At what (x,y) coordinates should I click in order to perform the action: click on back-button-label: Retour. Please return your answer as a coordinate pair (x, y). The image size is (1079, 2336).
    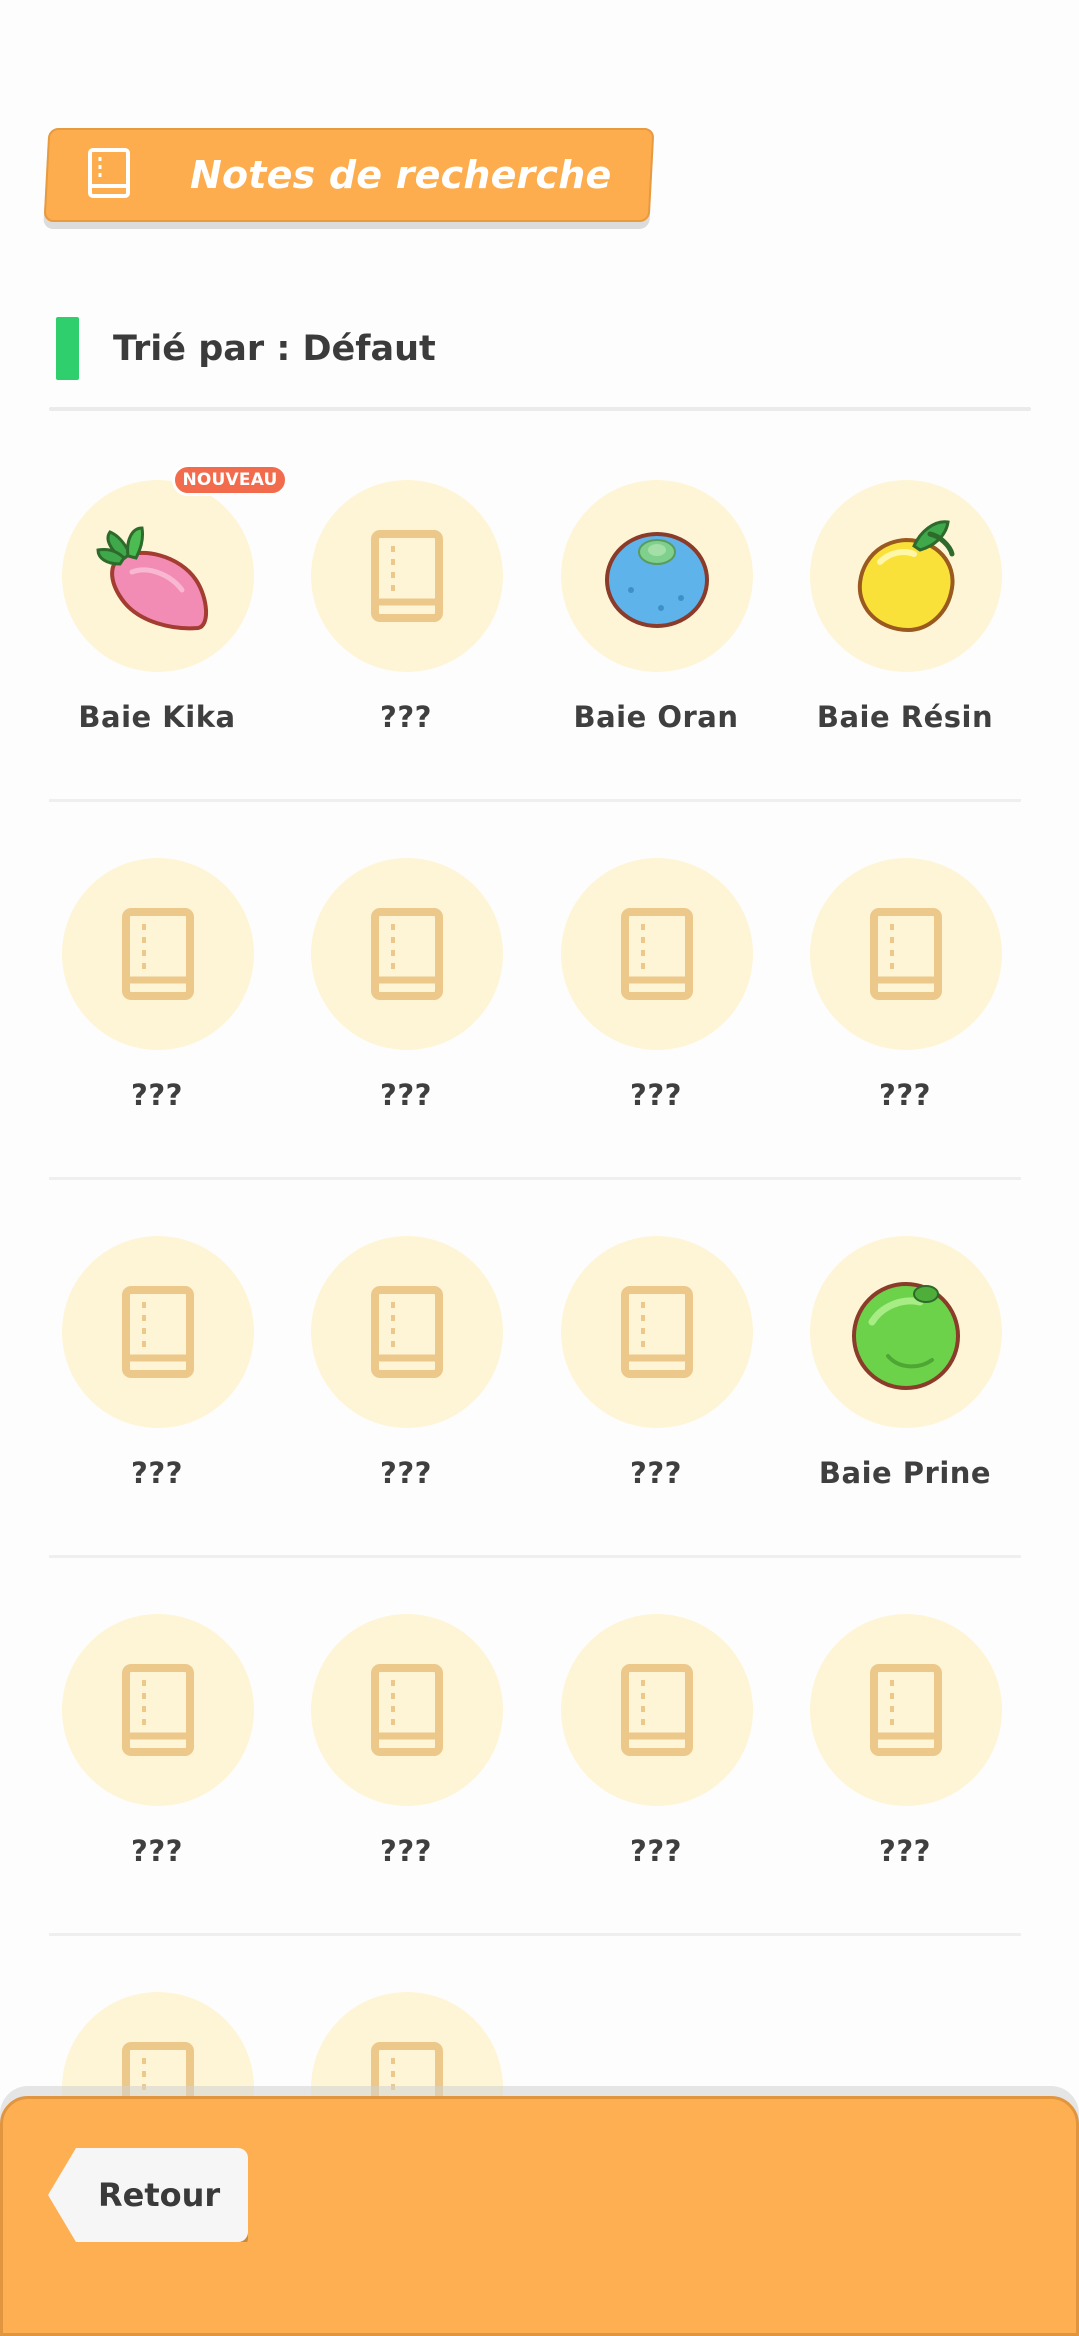
    Looking at the image, I should click on (159, 2195).